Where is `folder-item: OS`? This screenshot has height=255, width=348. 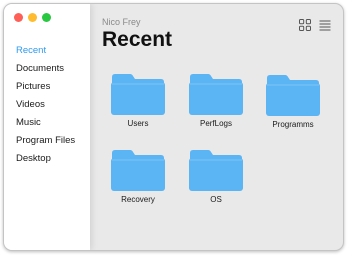
folder-item: OS is located at coordinates (216, 180).